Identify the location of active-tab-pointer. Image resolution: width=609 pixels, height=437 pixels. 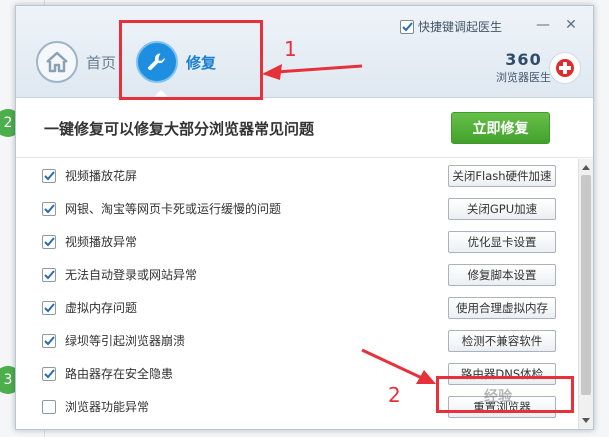
(161, 94).